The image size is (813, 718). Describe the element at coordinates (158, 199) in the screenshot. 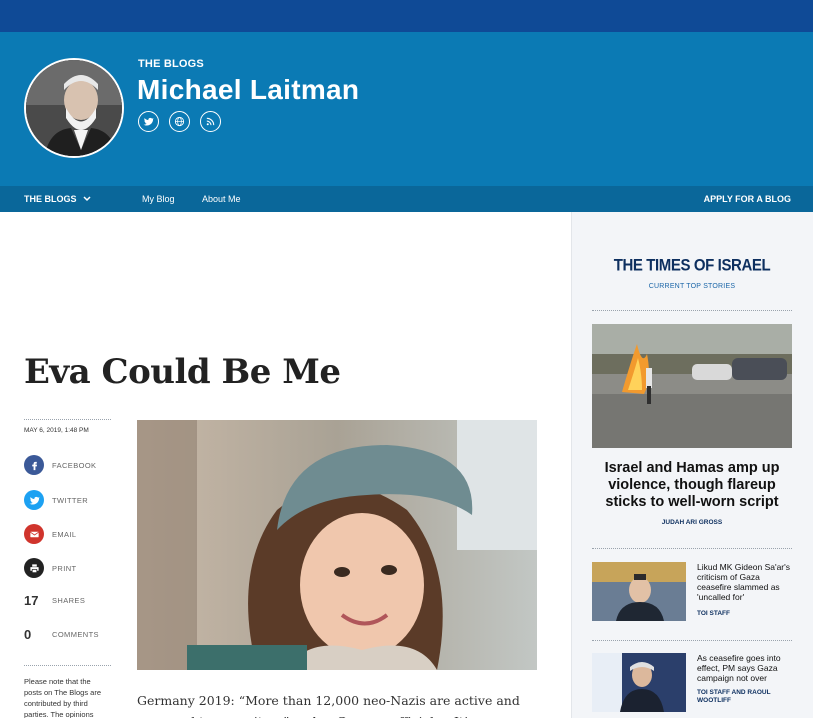

I see `nav-my-blog: My Blog` at that location.